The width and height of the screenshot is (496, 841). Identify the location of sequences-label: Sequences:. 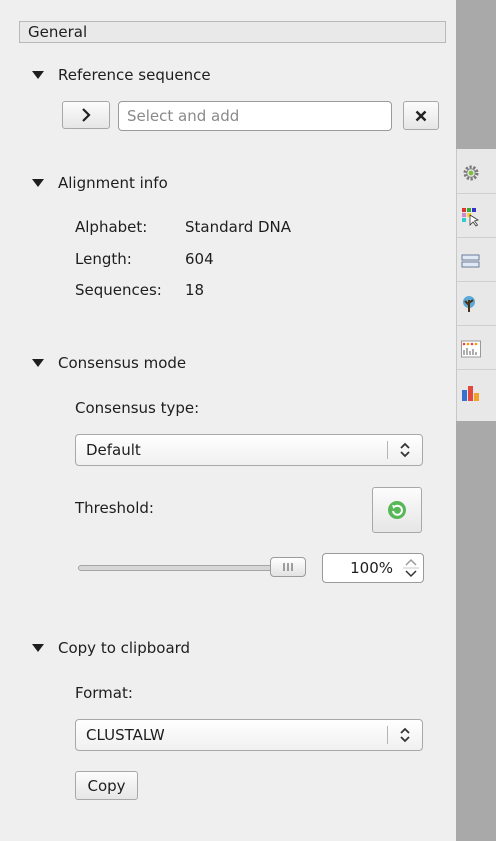
(118, 290).